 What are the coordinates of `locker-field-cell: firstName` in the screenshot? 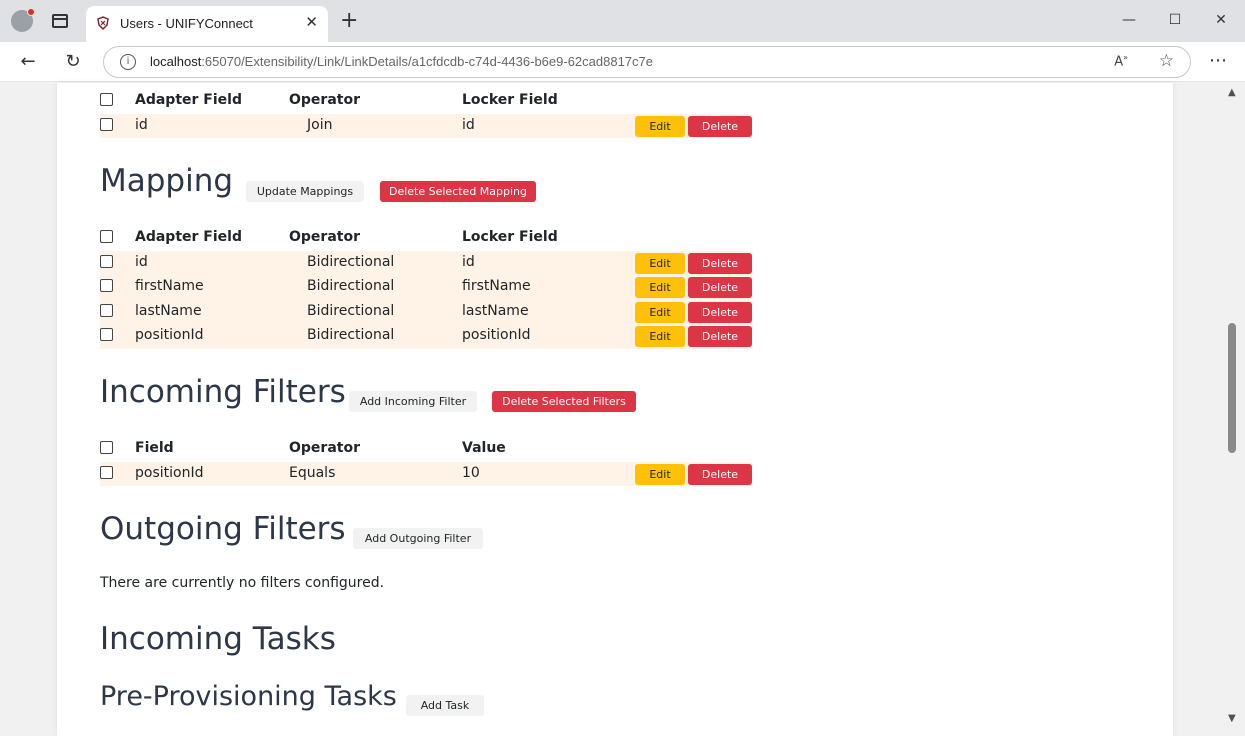 It's located at (496, 286).